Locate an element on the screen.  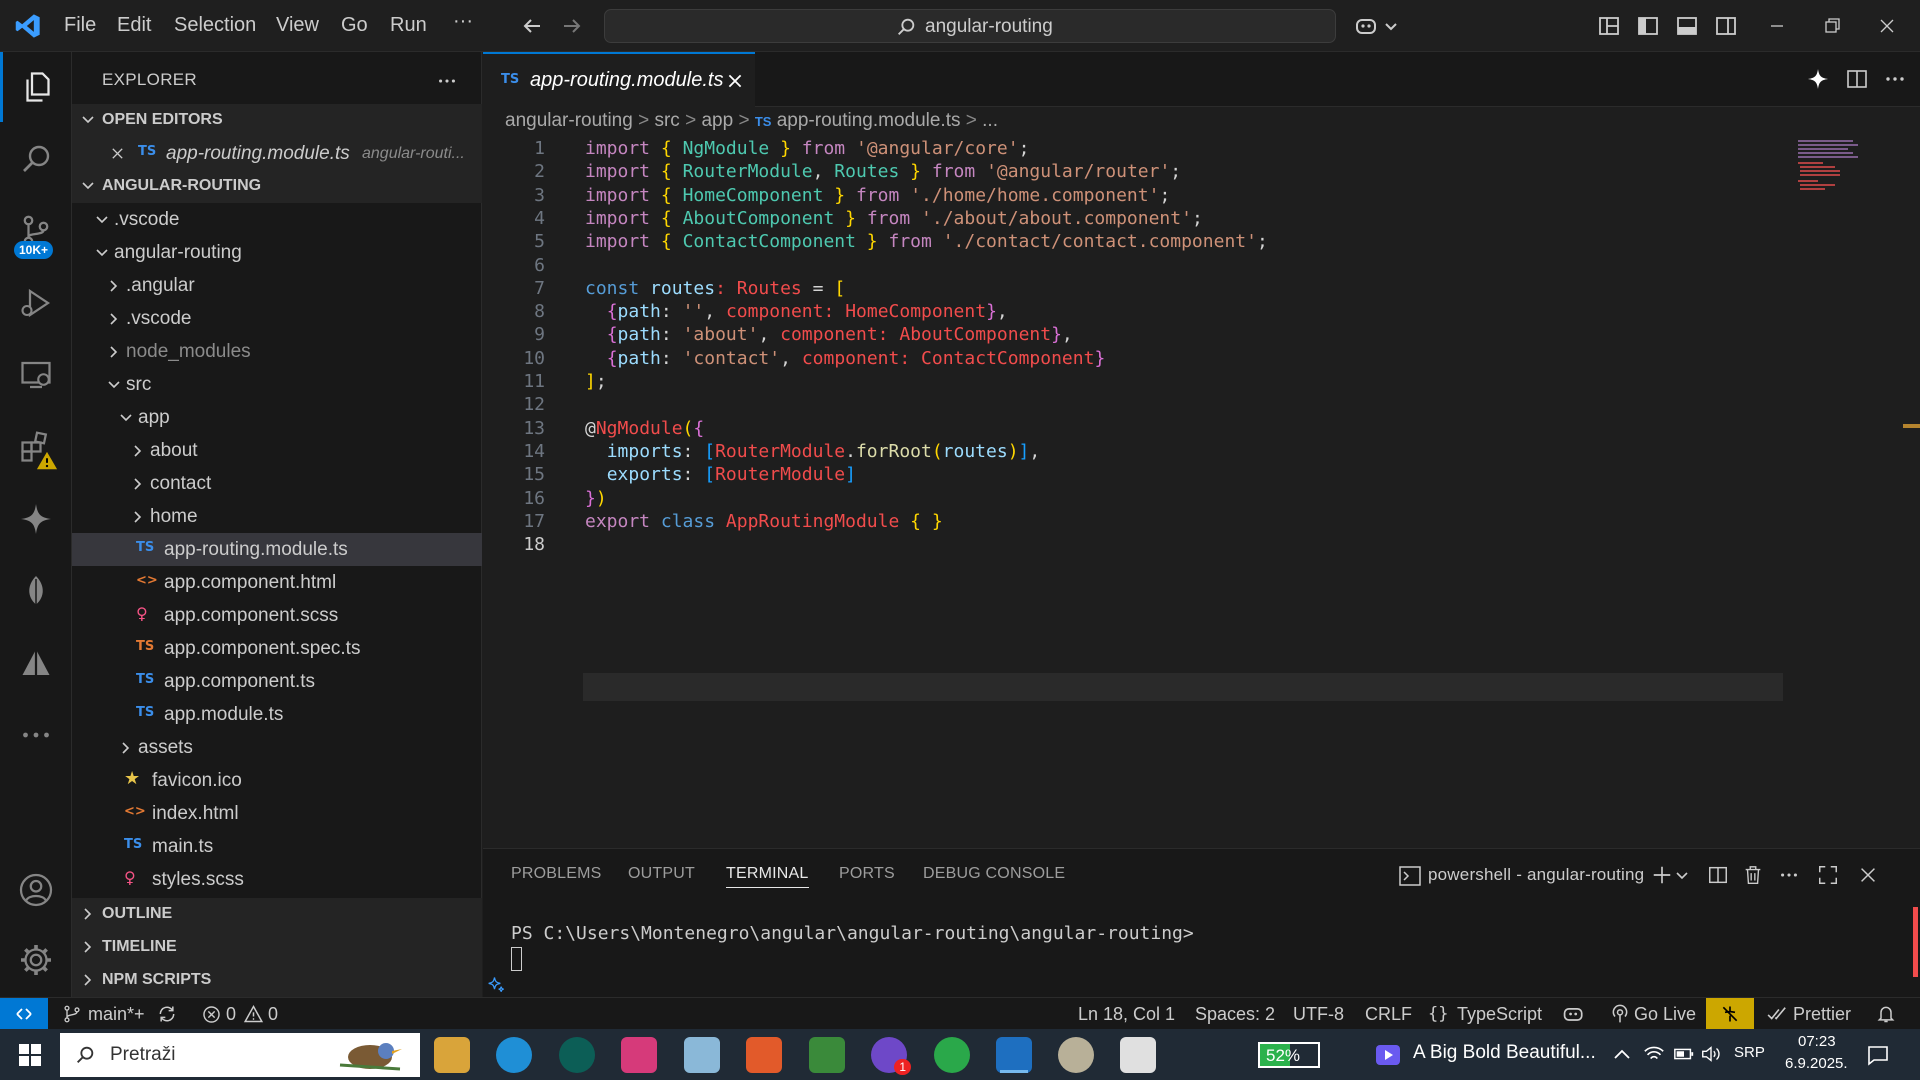
open-editors-header: OPEN EDITORS is located at coordinates (277, 120).